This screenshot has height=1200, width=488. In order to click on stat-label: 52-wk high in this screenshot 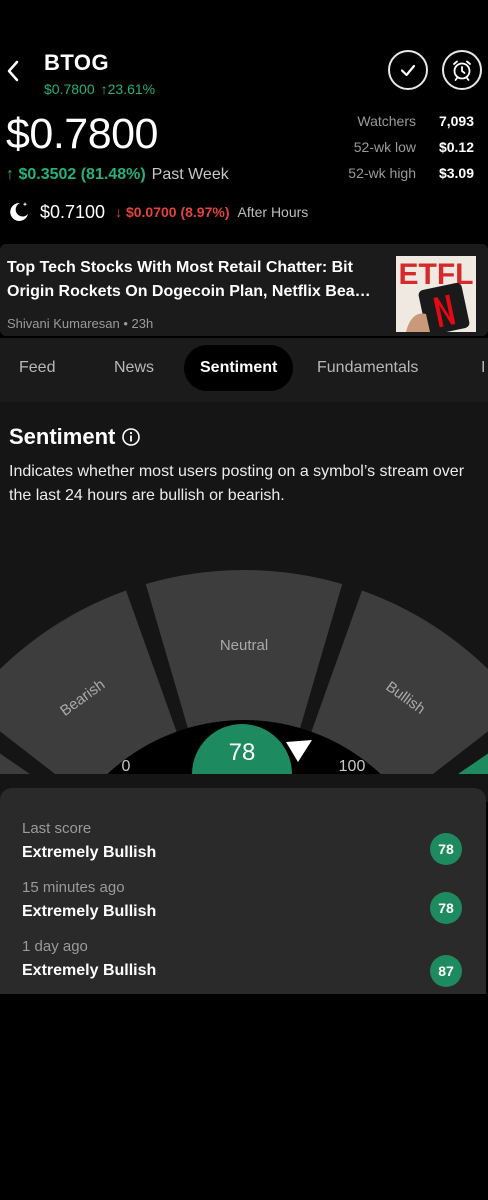, I will do `click(382, 173)`.